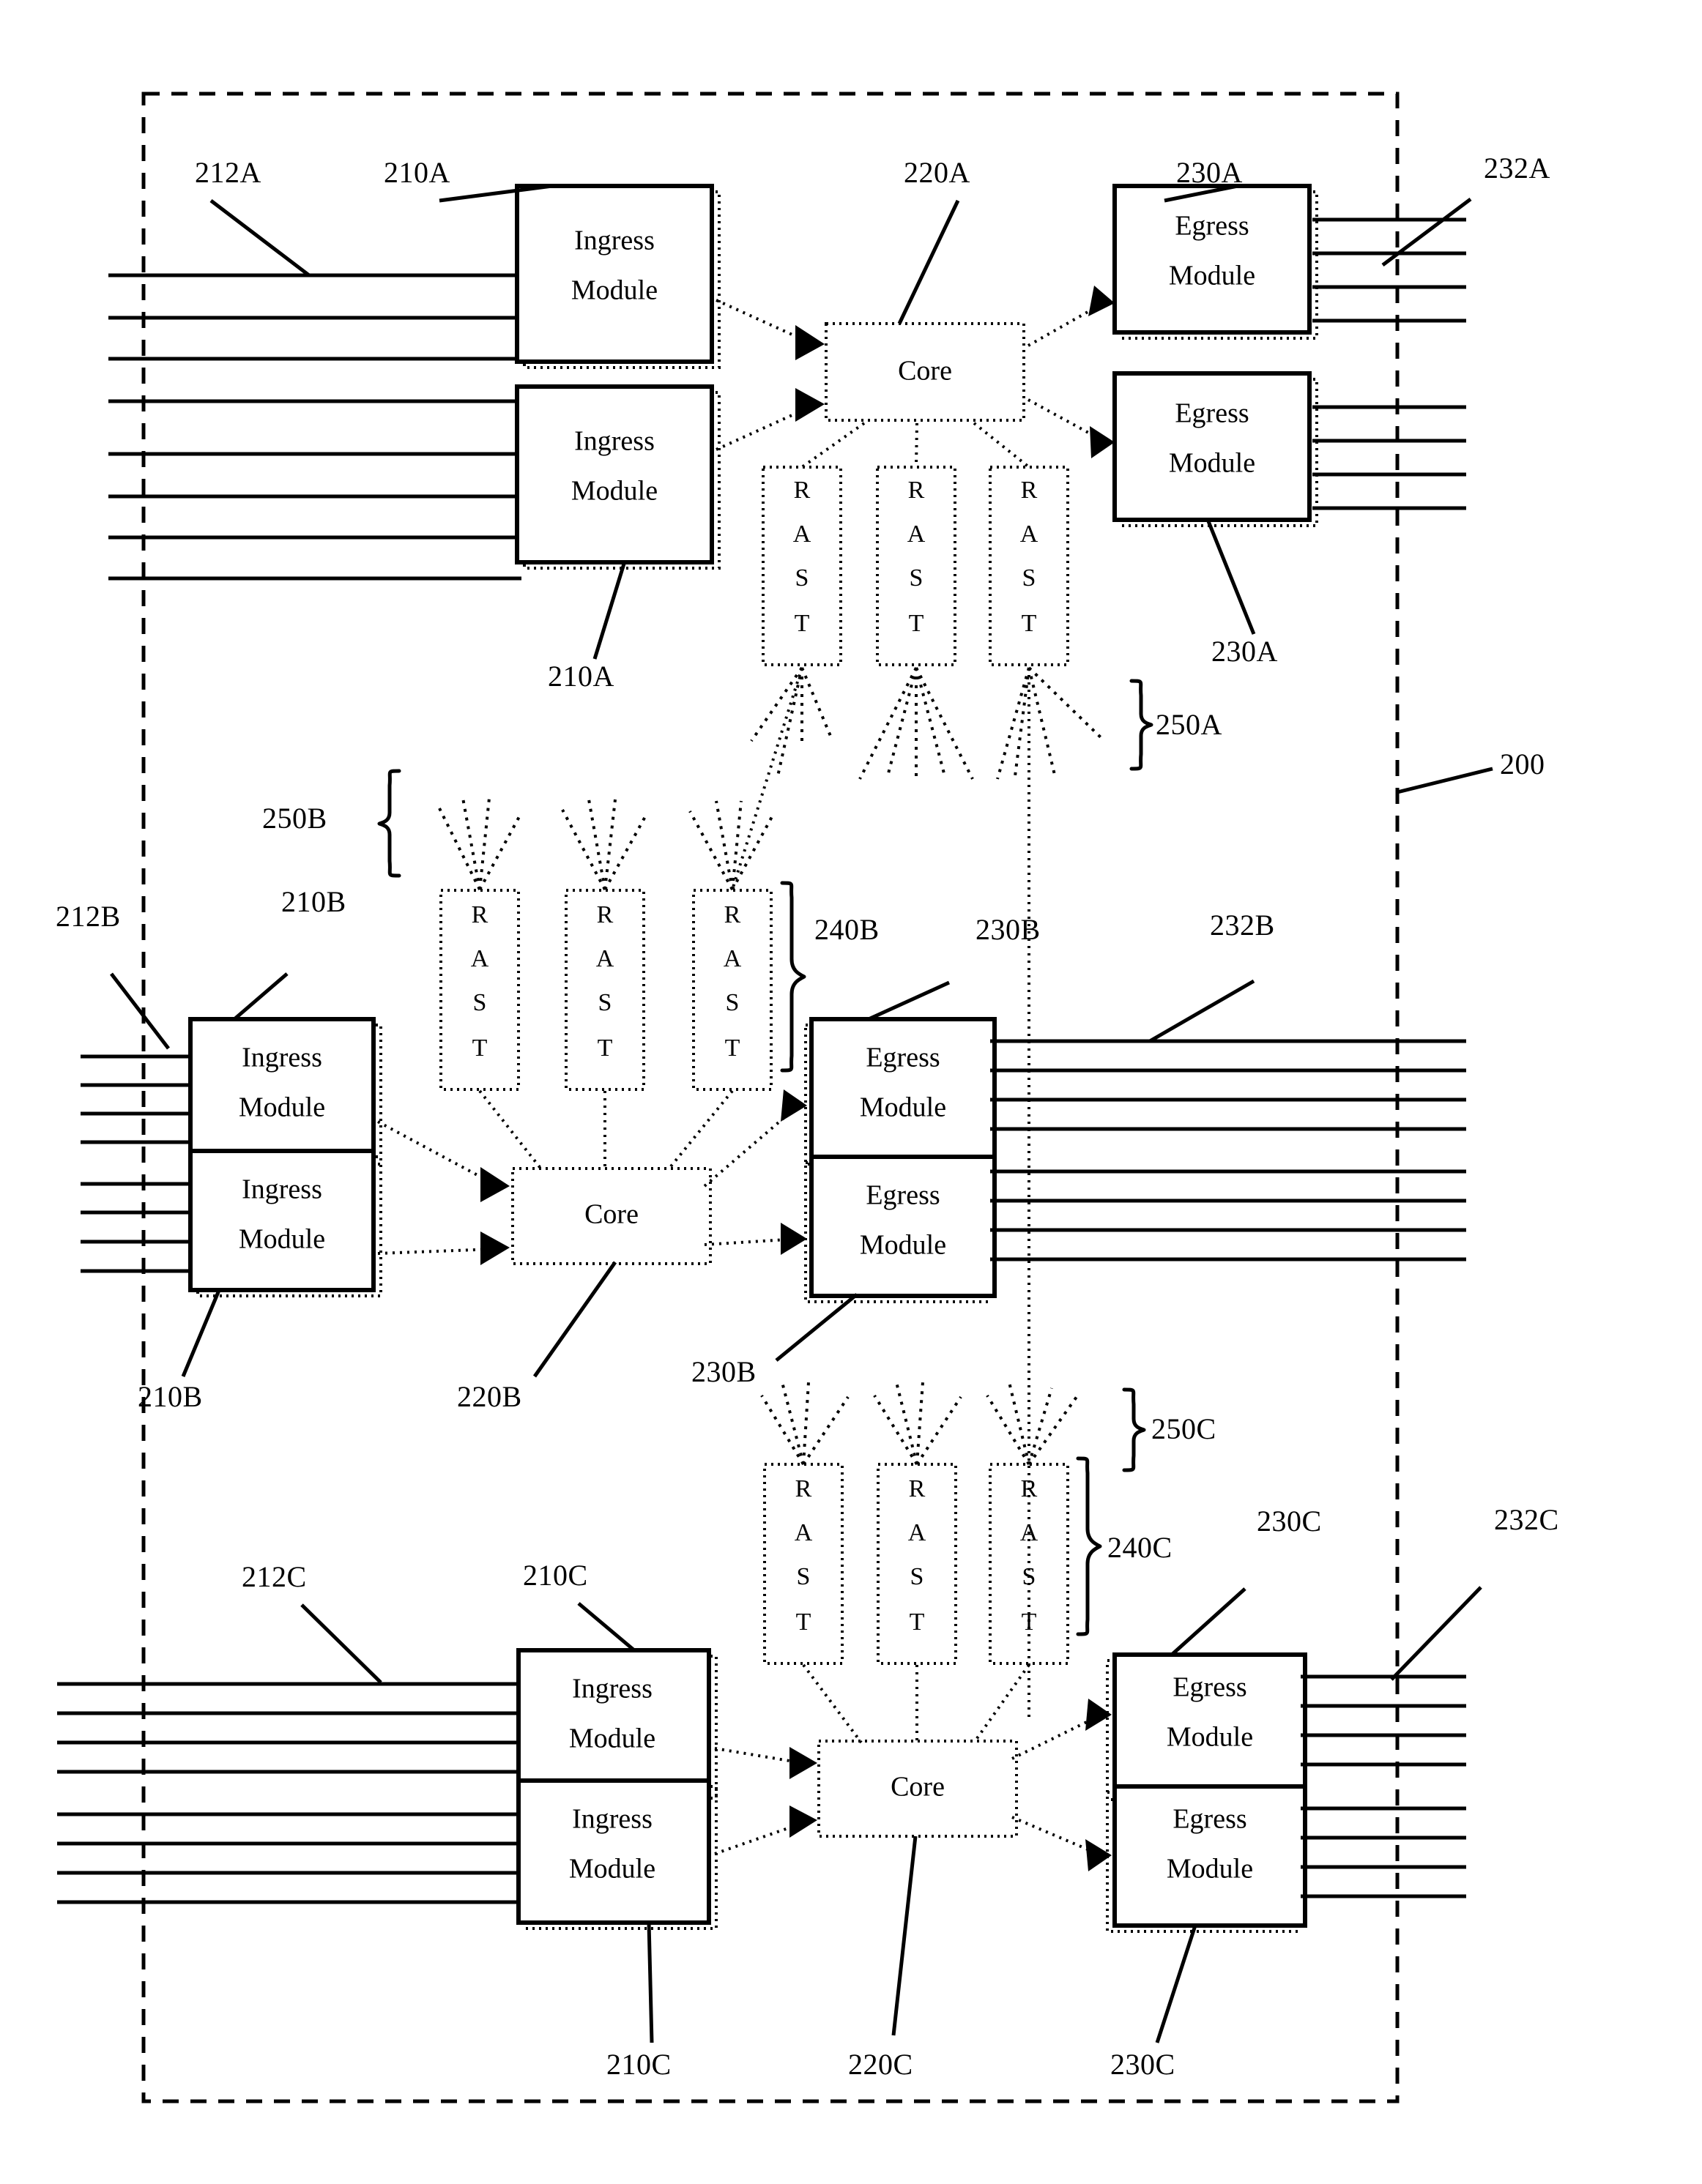 The width and height of the screenshot is (1702, 2184). Describe the element at coordinates (282, 1058) in the screenshot. I see `ingress-module-b1-line1: Ingress` at that location.